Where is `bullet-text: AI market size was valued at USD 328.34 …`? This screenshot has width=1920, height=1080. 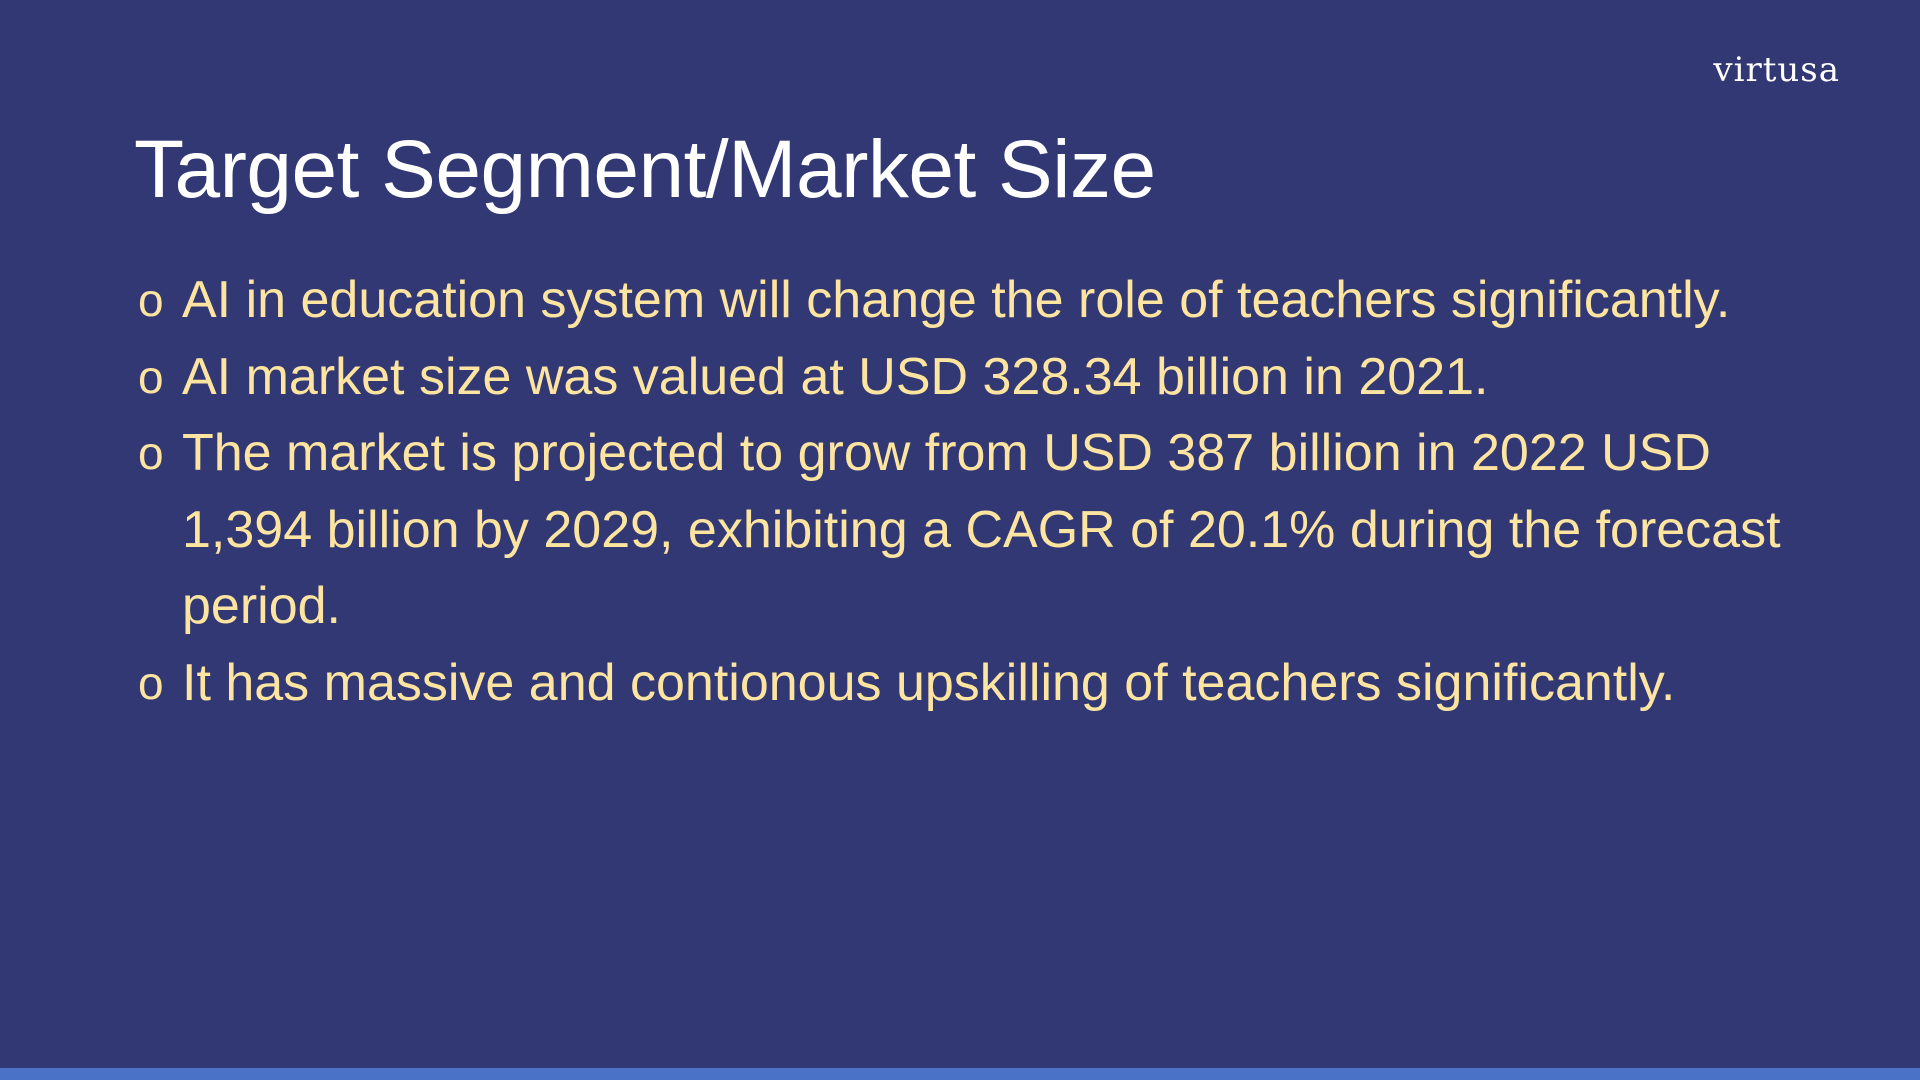 bullet-text: AI market size was valued at USD 328.34 … is located at coordinates (835, 376).